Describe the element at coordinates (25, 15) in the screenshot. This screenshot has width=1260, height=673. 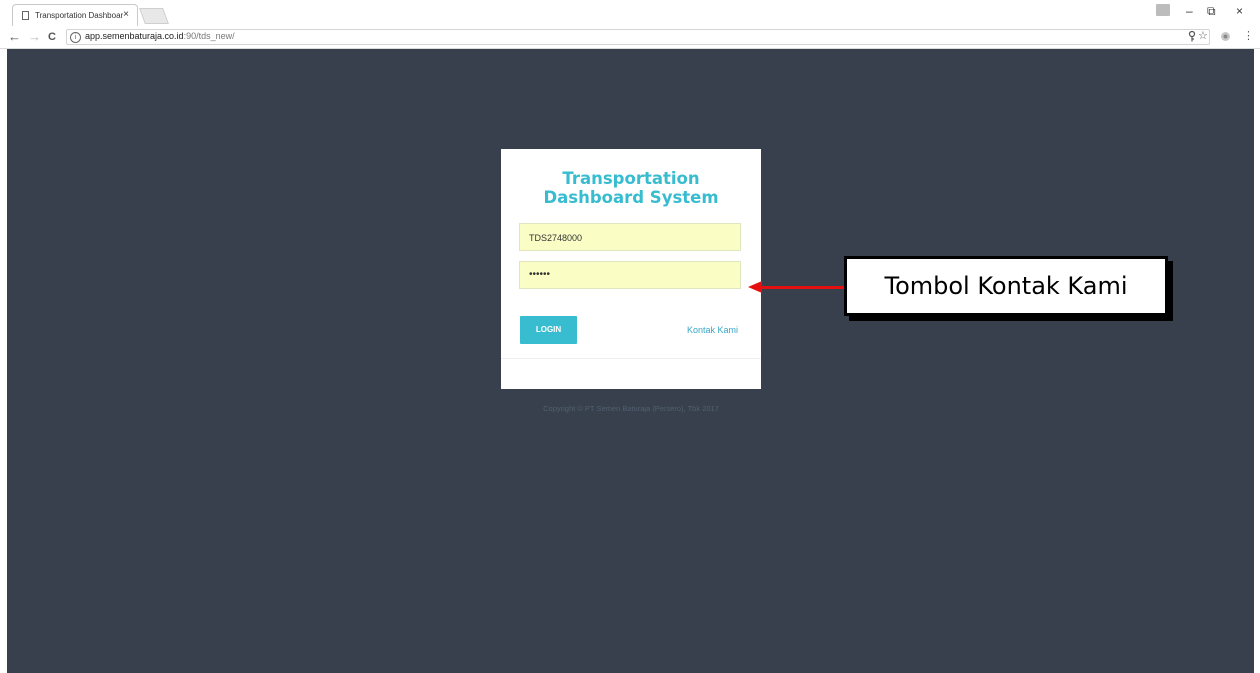
I see `document-icon` at that location.